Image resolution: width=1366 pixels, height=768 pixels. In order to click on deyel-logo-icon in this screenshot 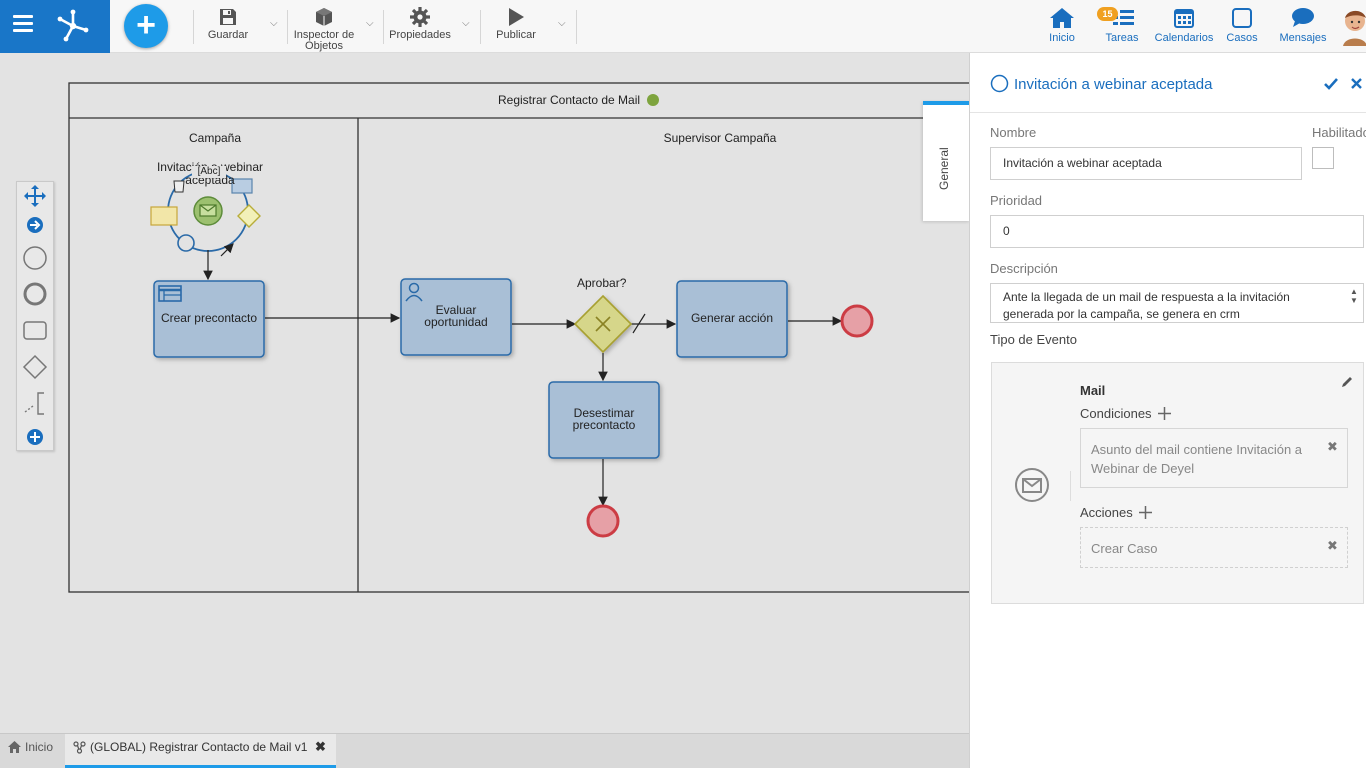, I will do `click(73, 25)`.